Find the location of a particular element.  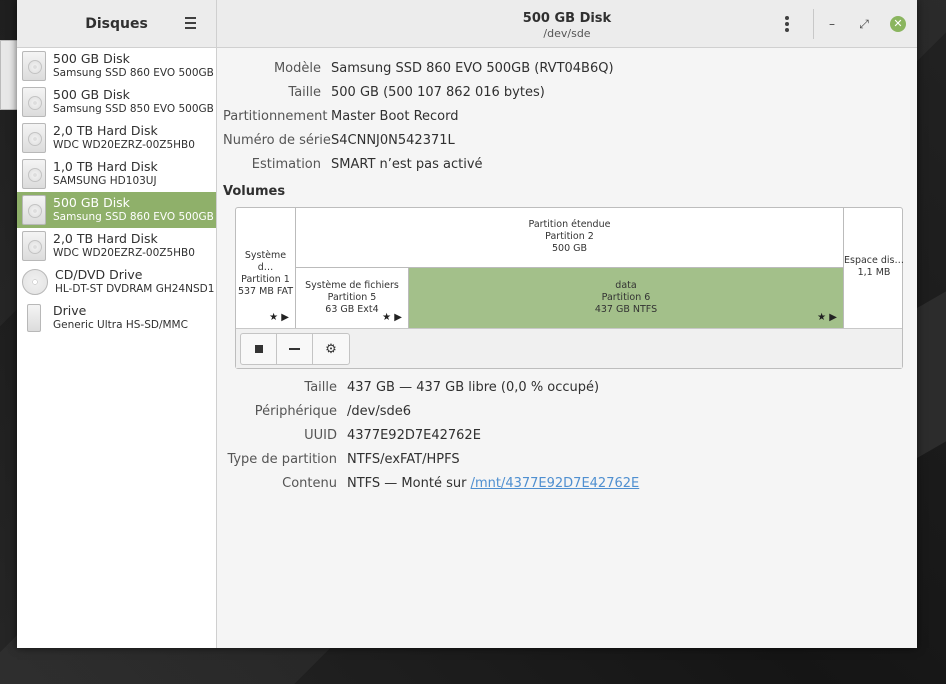

device-model: WDC WD20EZRZ-00Z5HB0 is located at coordinates (124, 145).